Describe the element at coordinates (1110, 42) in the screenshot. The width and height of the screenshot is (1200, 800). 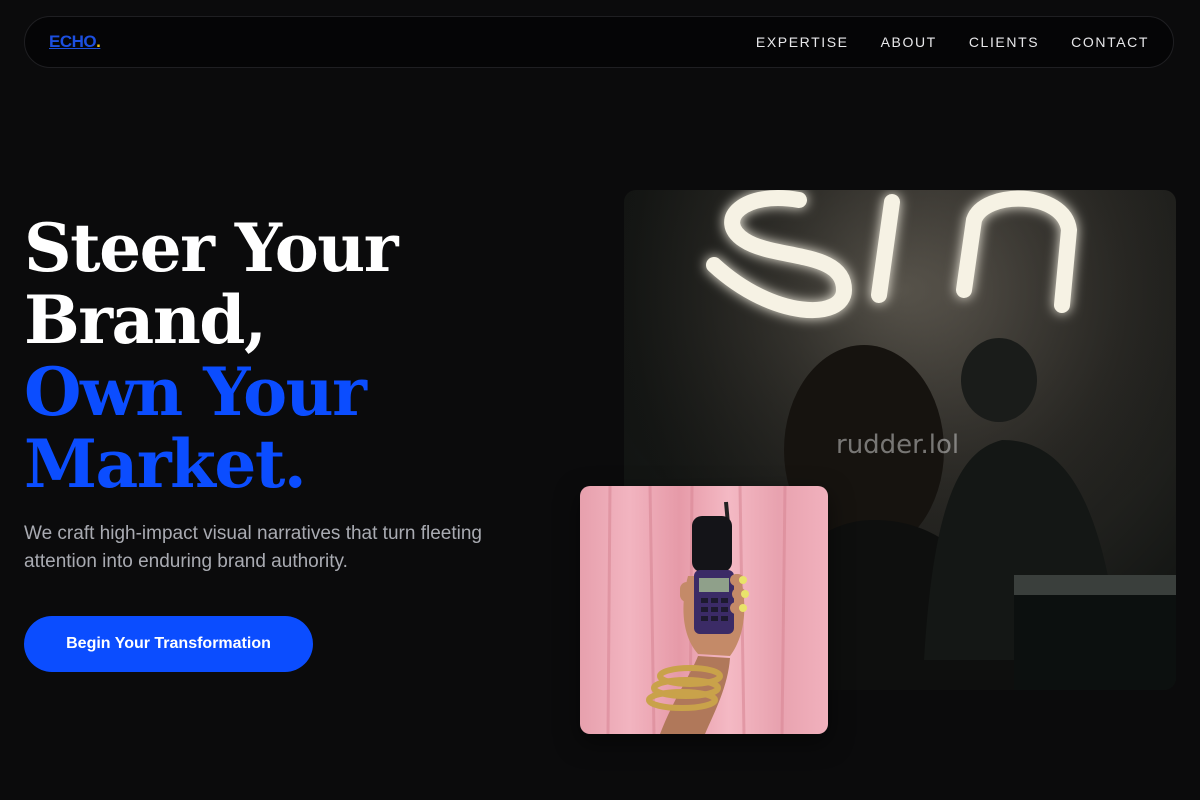
I see `nav-link-contact: CONTACT` at that location.